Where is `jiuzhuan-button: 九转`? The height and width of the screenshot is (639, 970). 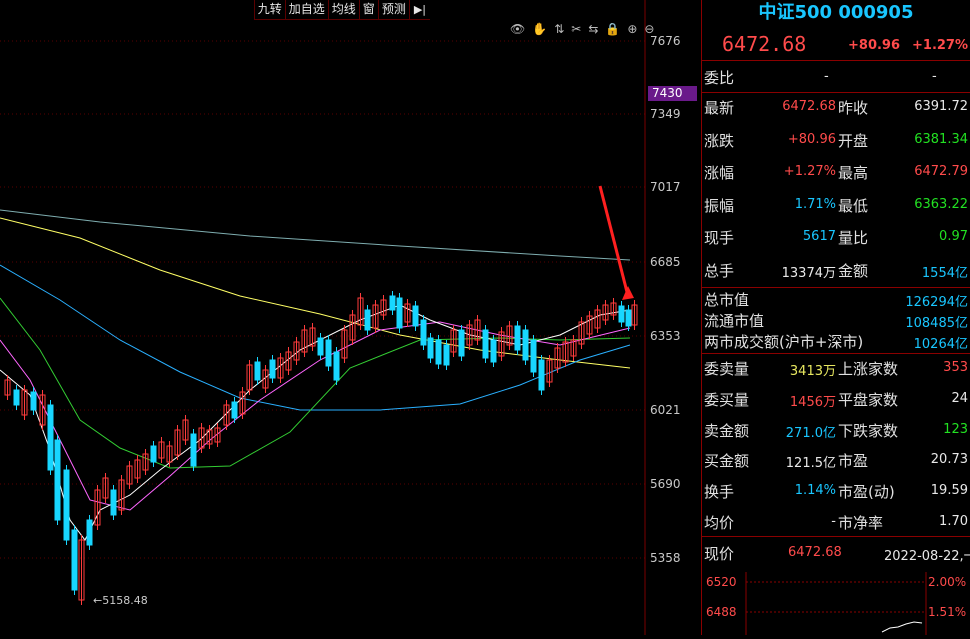
jiuzhuan-button: 九转 is located at coordinates (269, 10).